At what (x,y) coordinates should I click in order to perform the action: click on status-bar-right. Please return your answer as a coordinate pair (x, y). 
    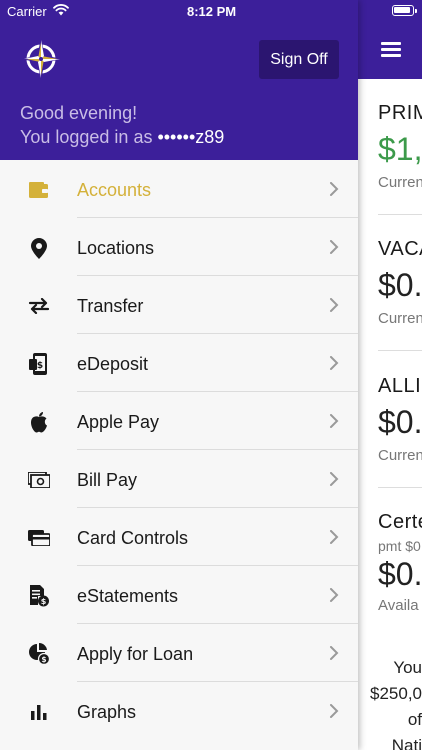
    Looking at the image, I should click on (390, 11).